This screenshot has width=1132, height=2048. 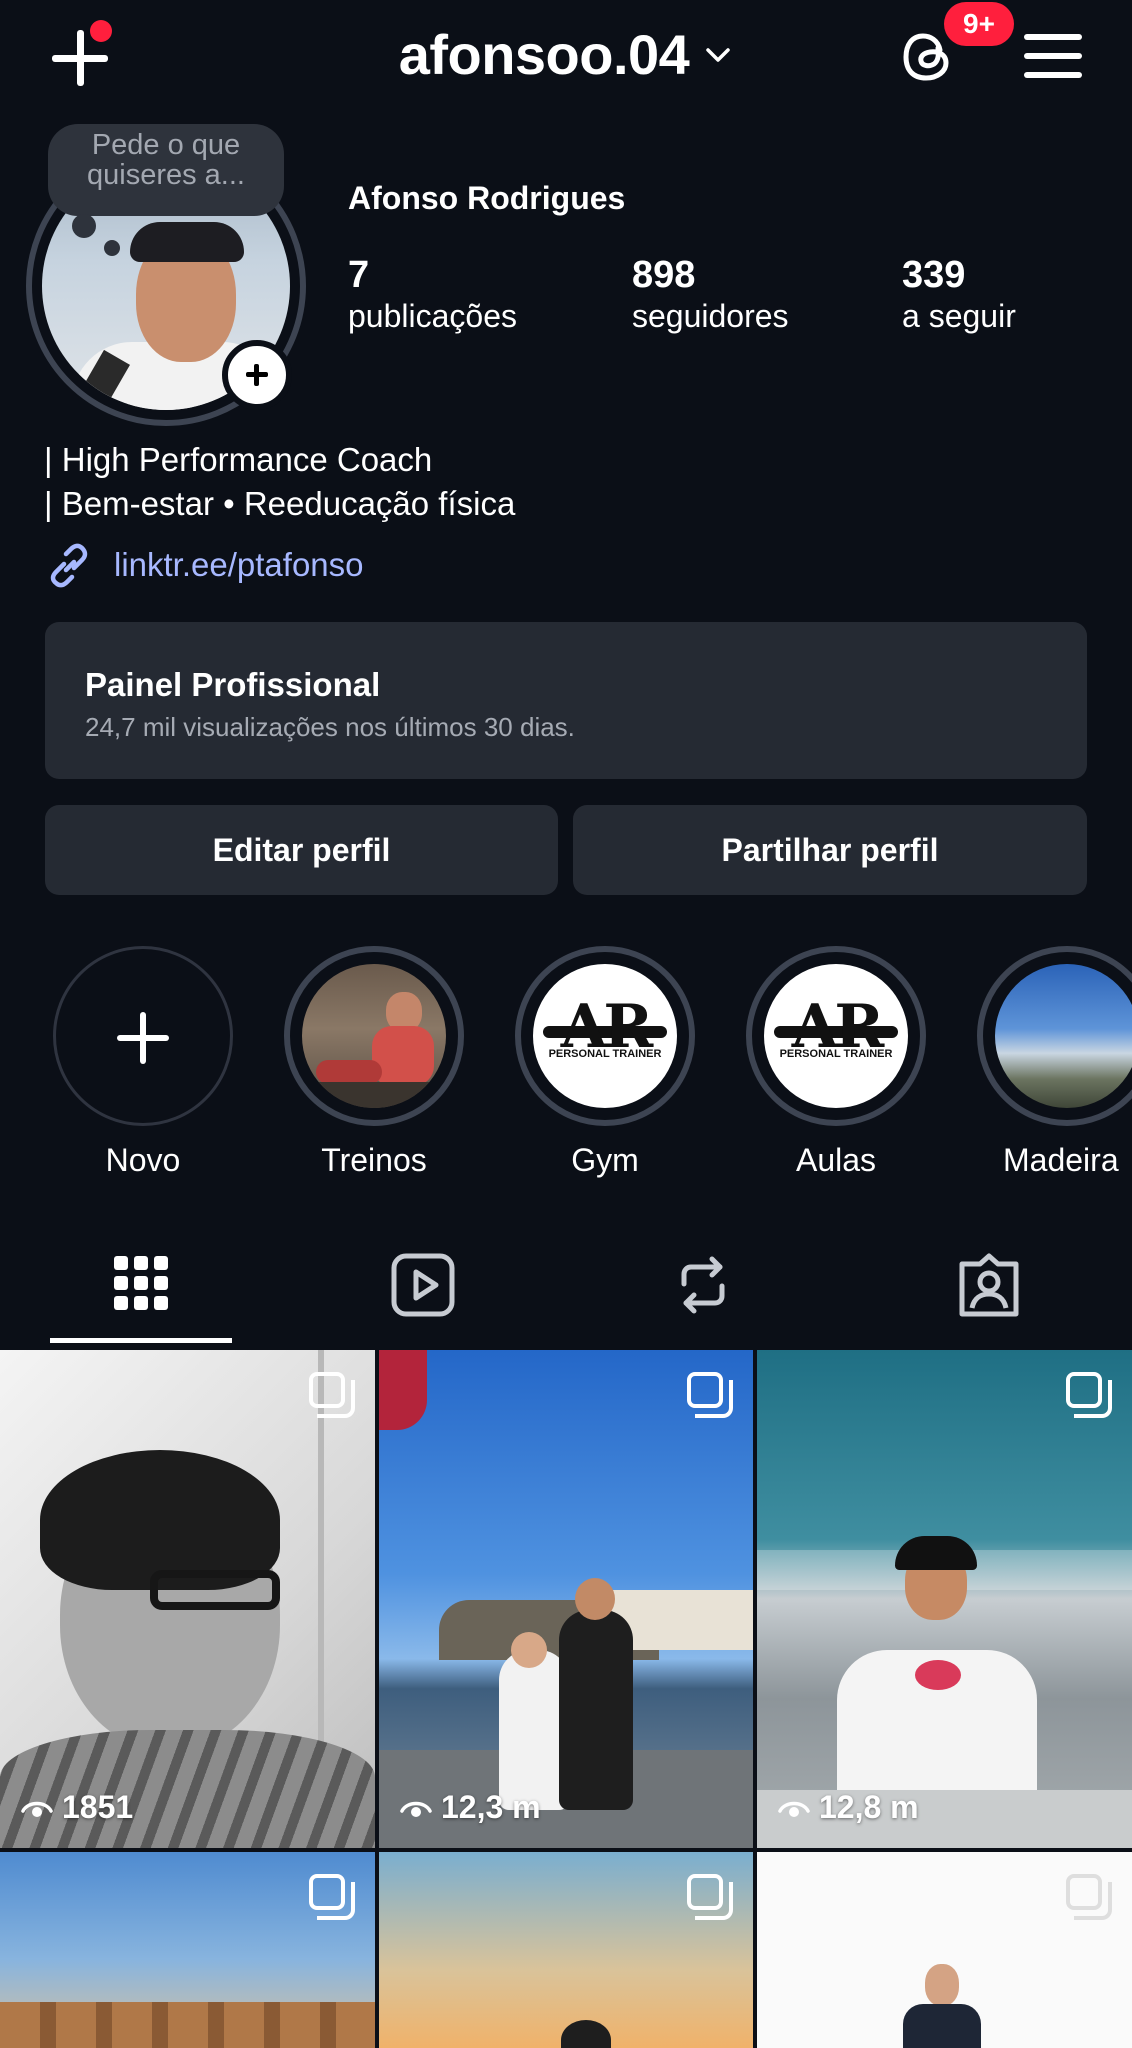 What do you see at coordinates (280, 503) in the screenshot?
I see `bio-line: | Bem-estar • Reeducação física` at bounding box center [280, 503].